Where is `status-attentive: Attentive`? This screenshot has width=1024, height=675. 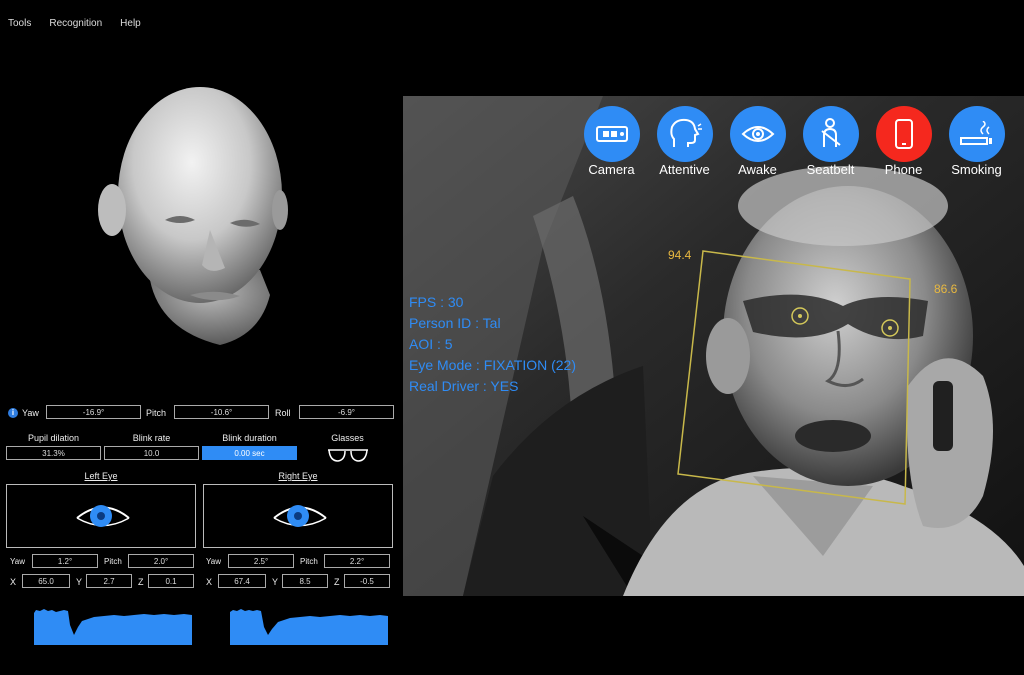 status-attentive: Attentive is located at coordinates (684, 141).